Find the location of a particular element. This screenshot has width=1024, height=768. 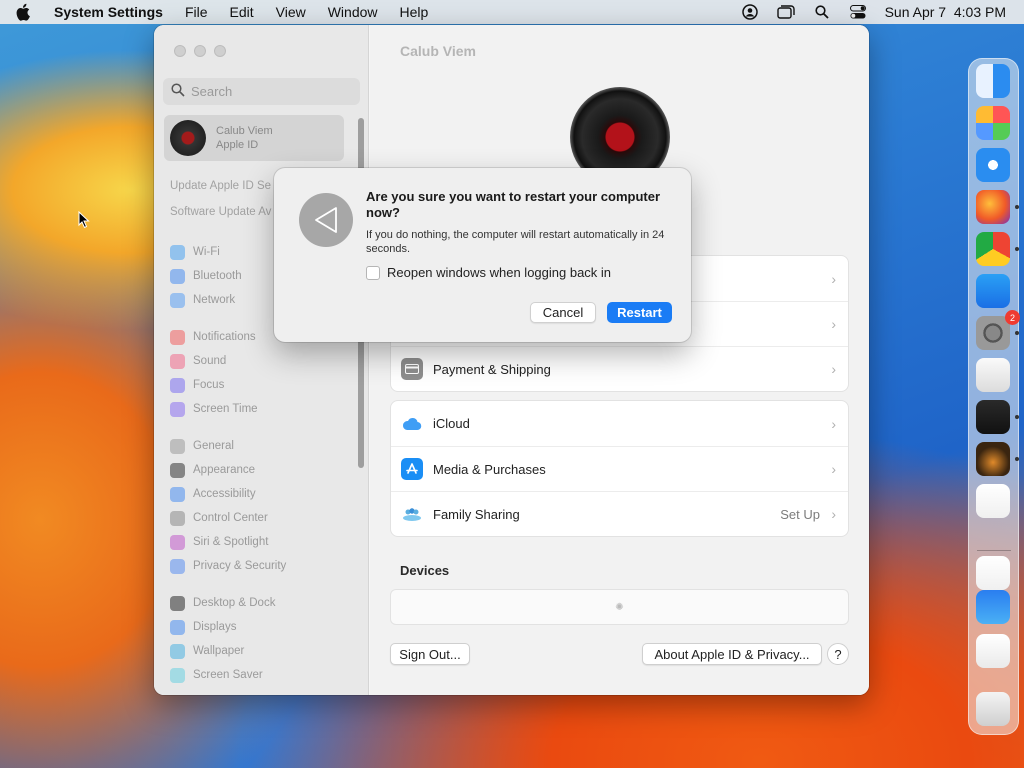

remote-desktop-icon is located at coordinates (993, 651).